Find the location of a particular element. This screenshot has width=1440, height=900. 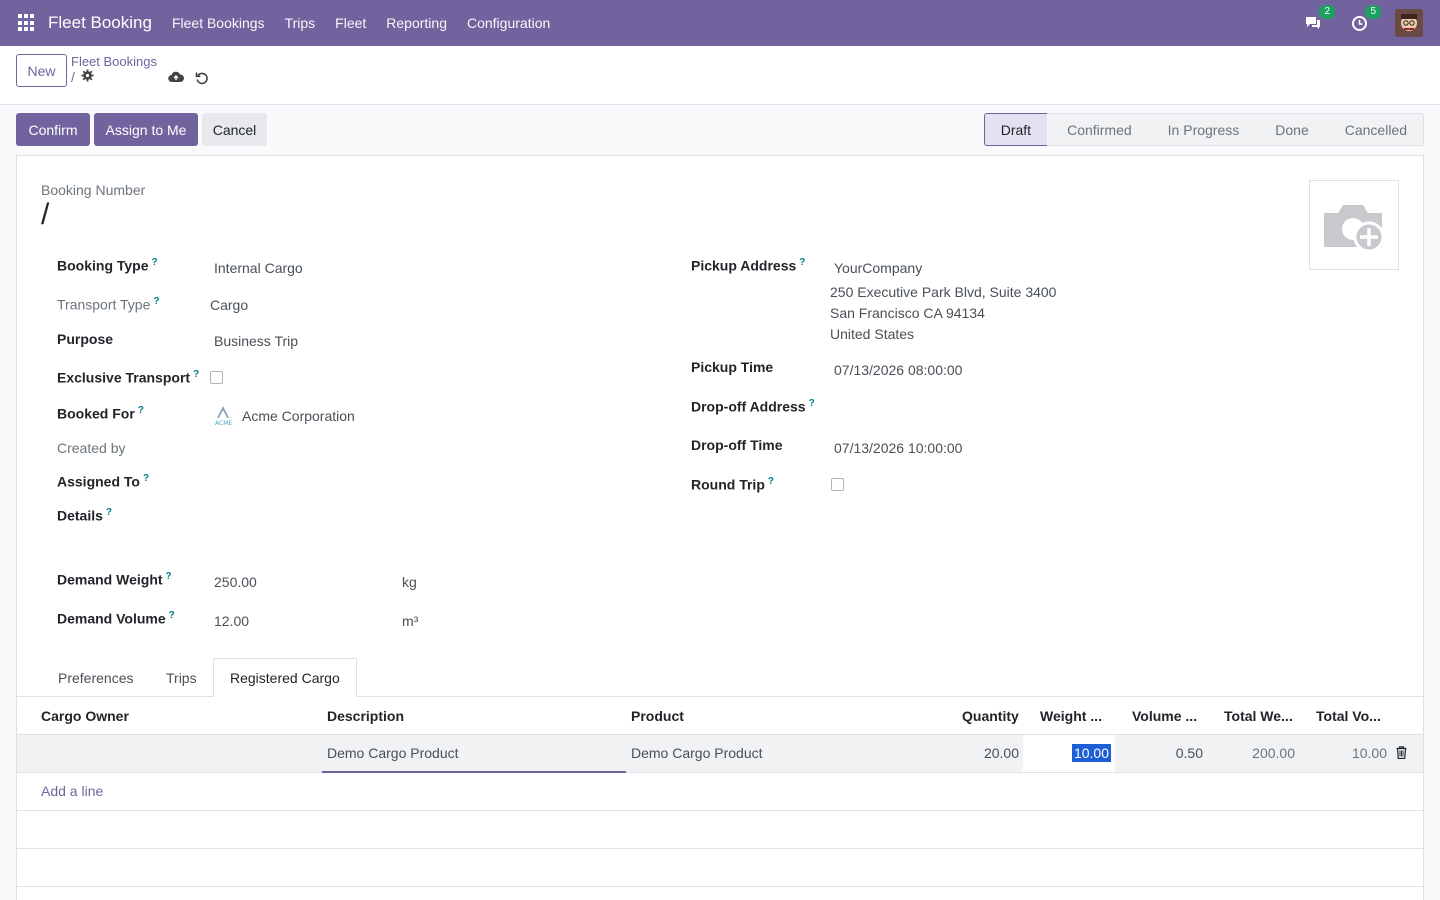

app-name: Fleet Booking is located at coordinates (100, 23).